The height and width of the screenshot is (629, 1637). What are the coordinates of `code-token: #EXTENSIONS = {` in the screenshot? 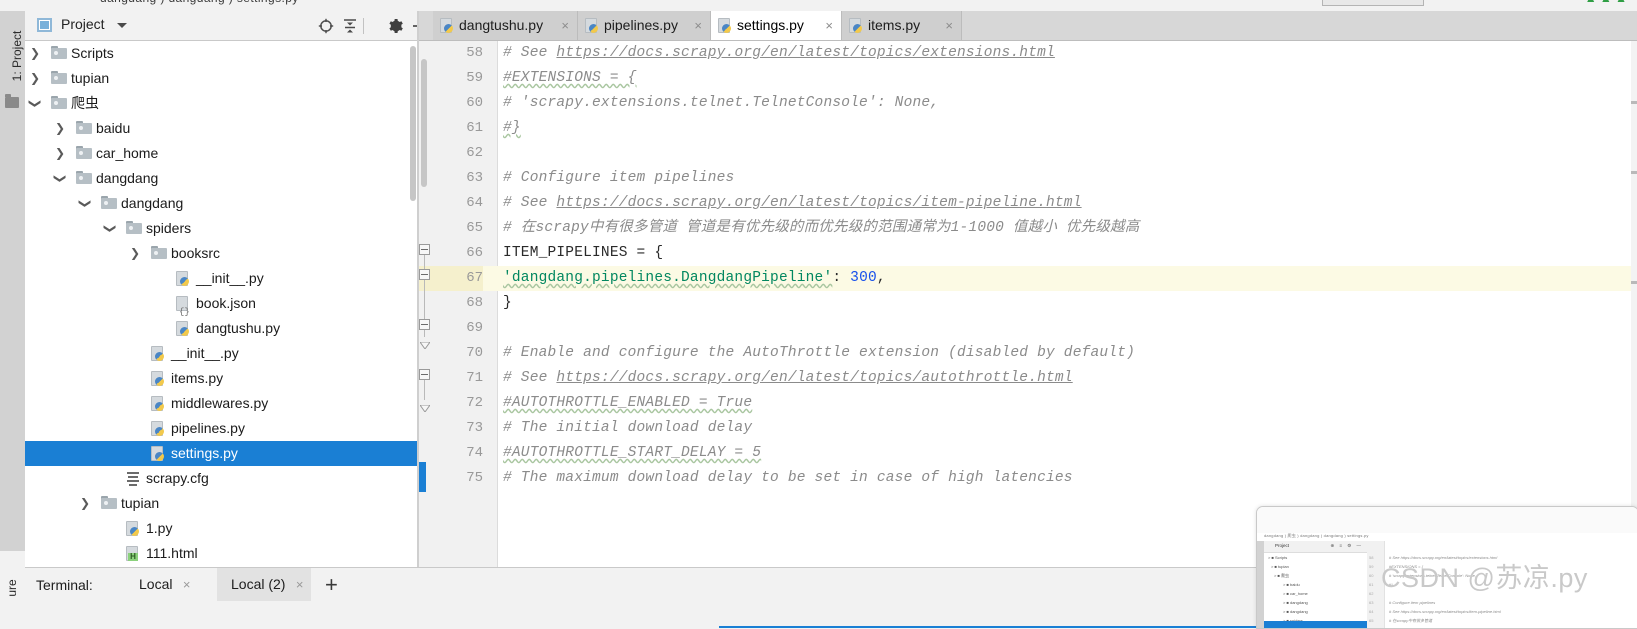 It's located at (570, 78).